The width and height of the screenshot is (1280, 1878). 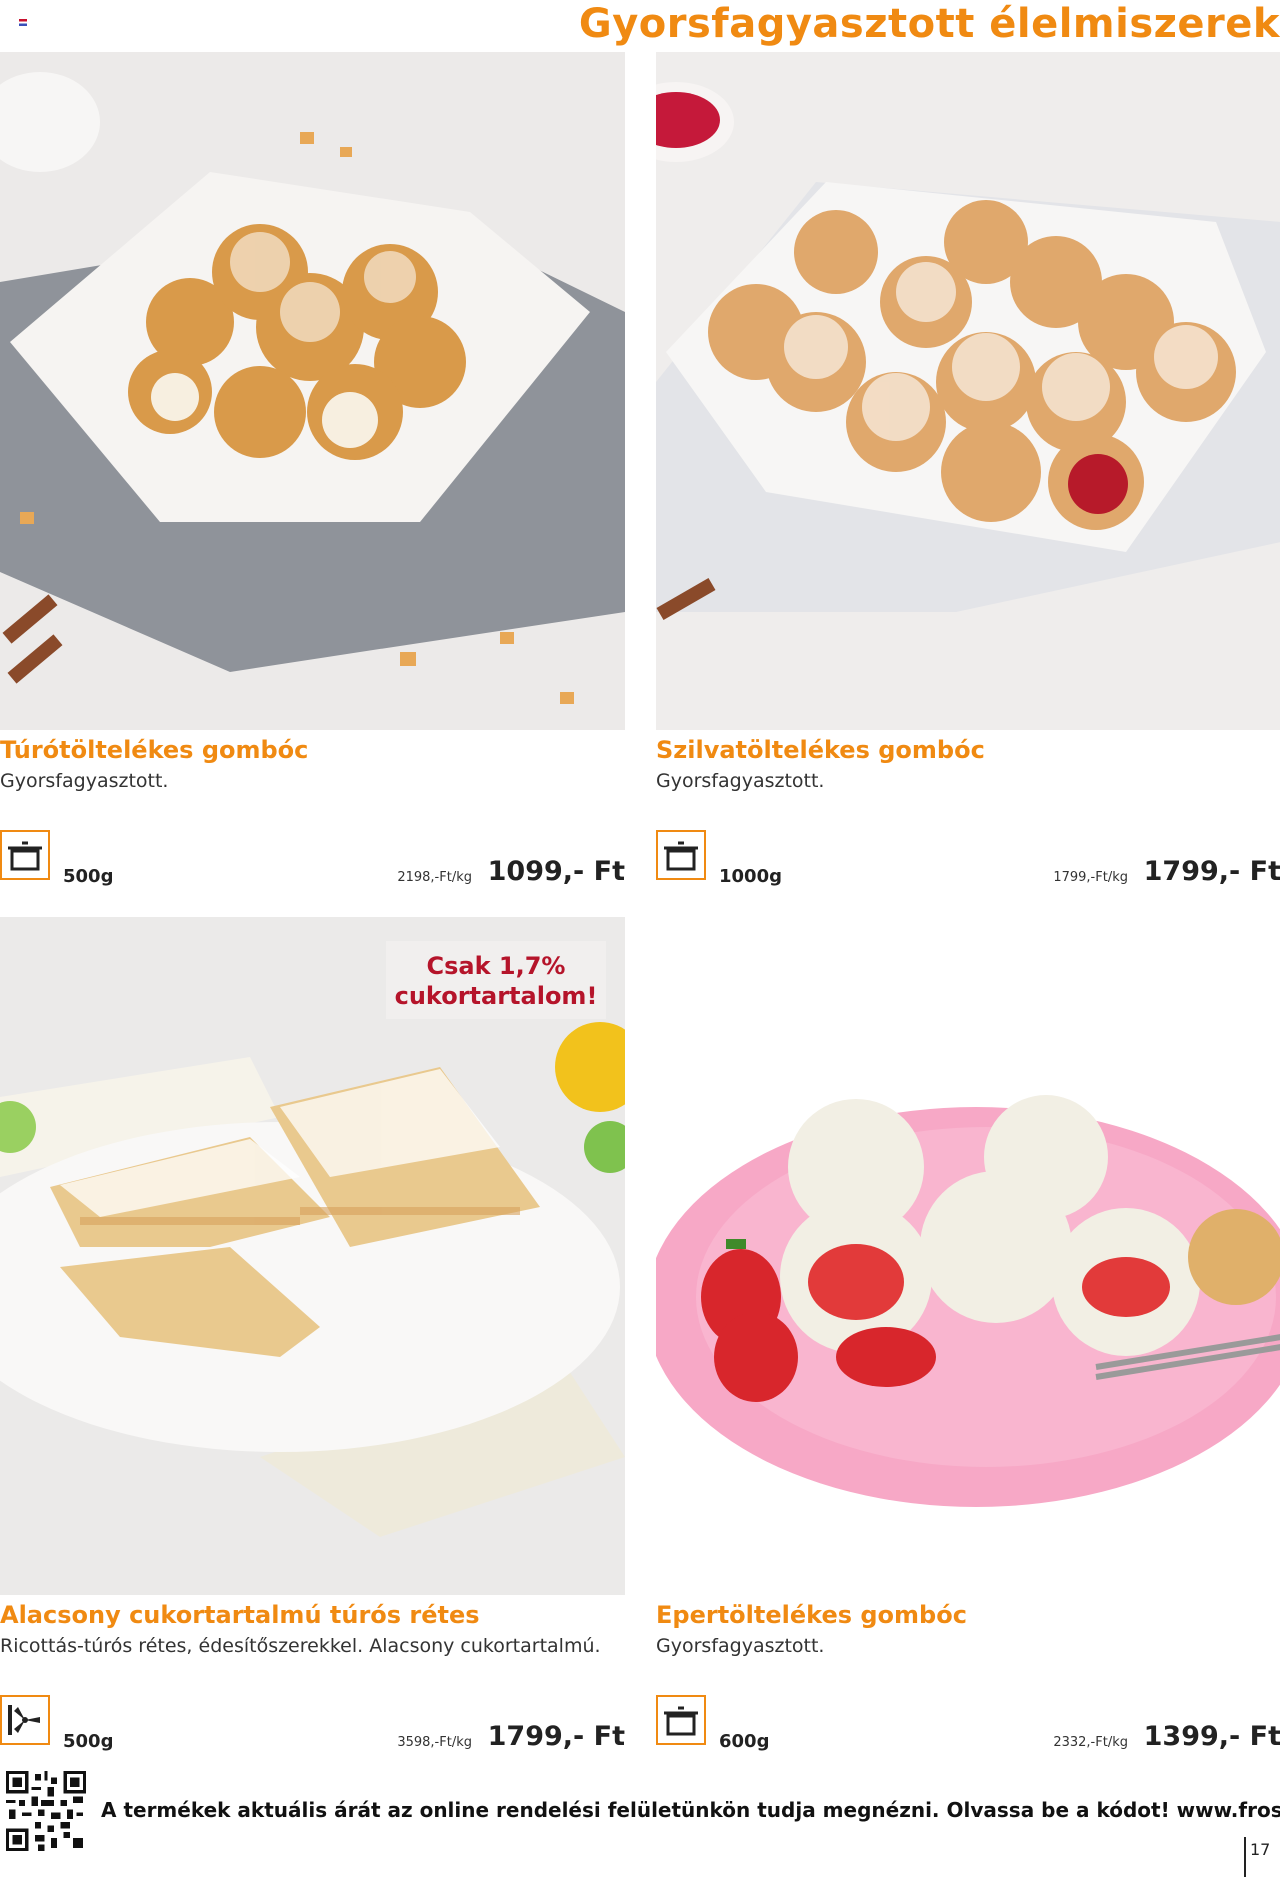 I want to click on page-title: Gyorsfagyasztott élelmiszerek, so click(x=929, y=24).